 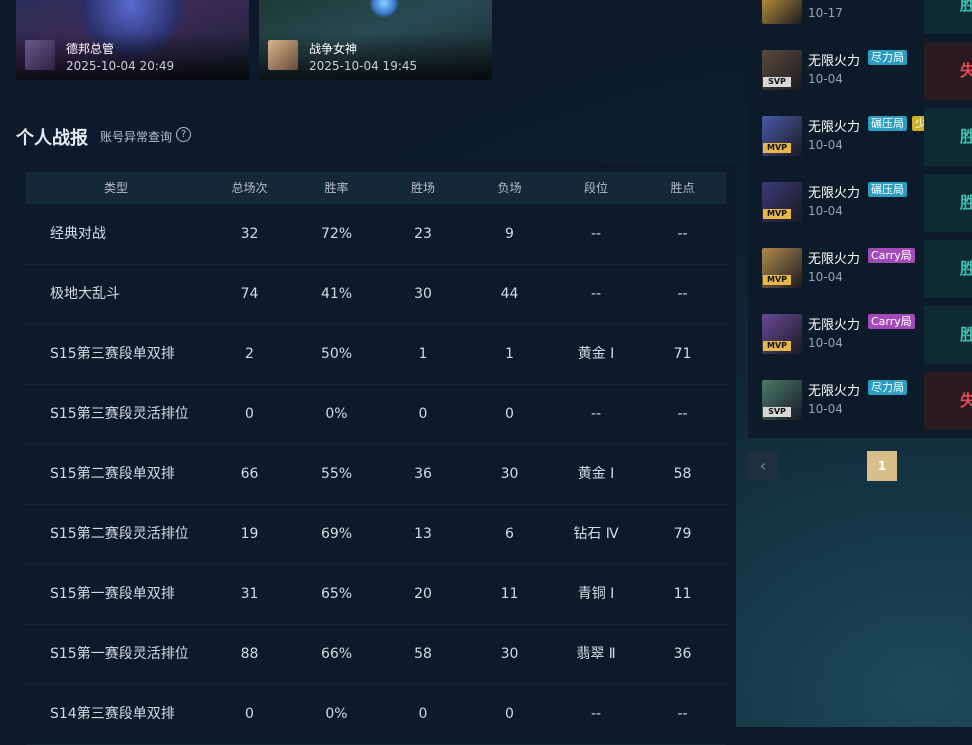 I want to click on cell-wins: 23, so click(x=423, y=234).